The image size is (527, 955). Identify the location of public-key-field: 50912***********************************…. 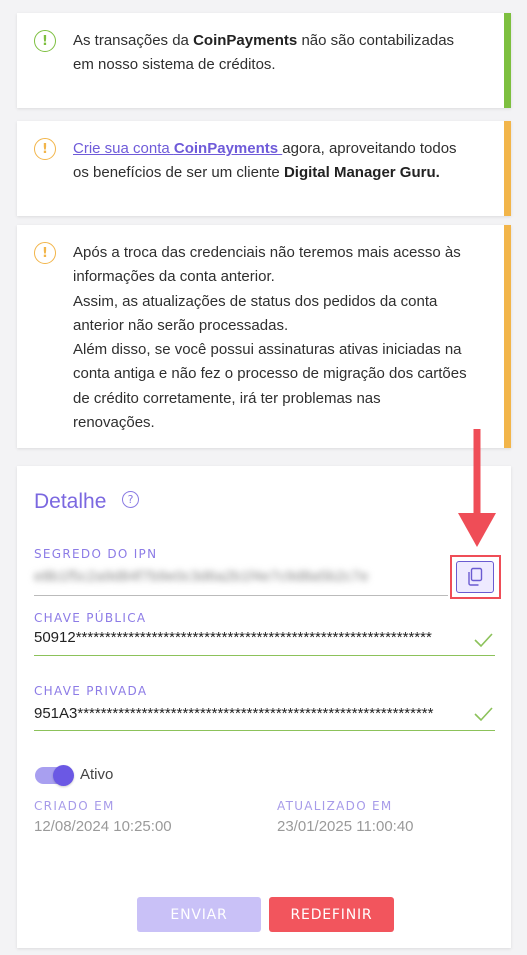
(251, 637).